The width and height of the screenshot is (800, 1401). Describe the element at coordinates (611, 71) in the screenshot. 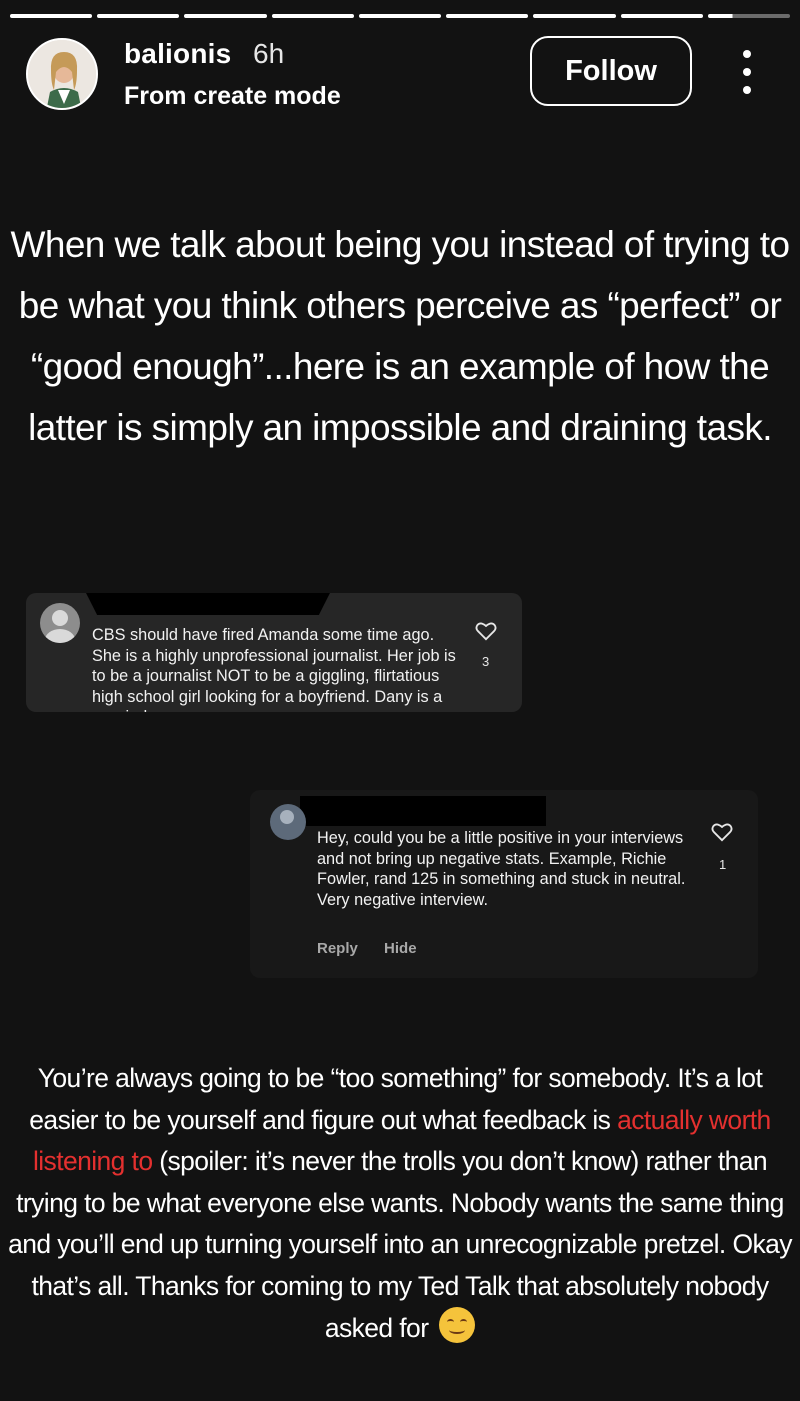

I see `follow-button: Follow` at that location.